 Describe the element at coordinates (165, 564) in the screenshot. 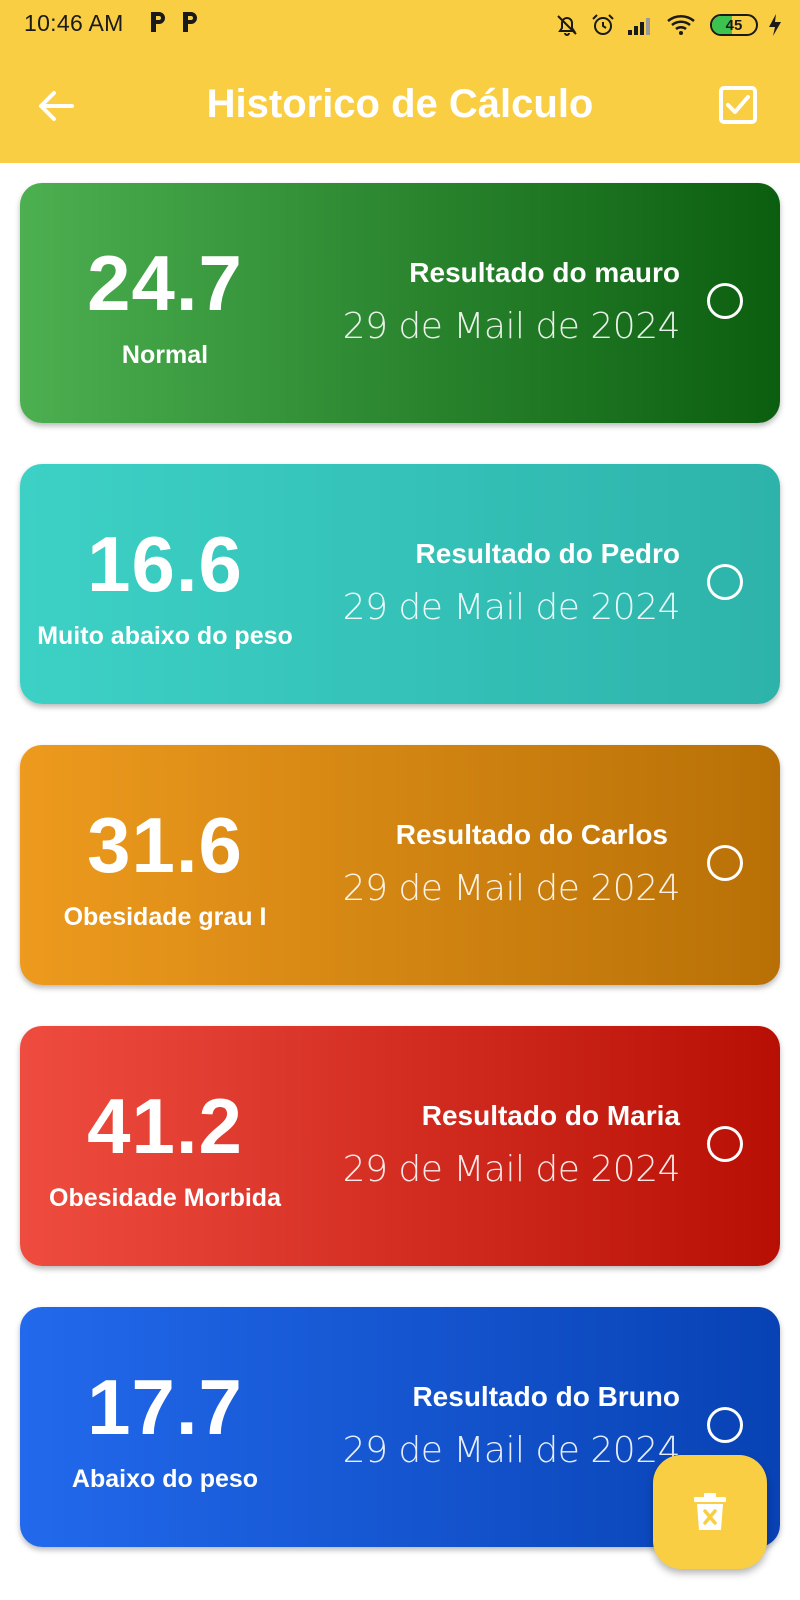

I see `bmi-value: 16.6` at that location.